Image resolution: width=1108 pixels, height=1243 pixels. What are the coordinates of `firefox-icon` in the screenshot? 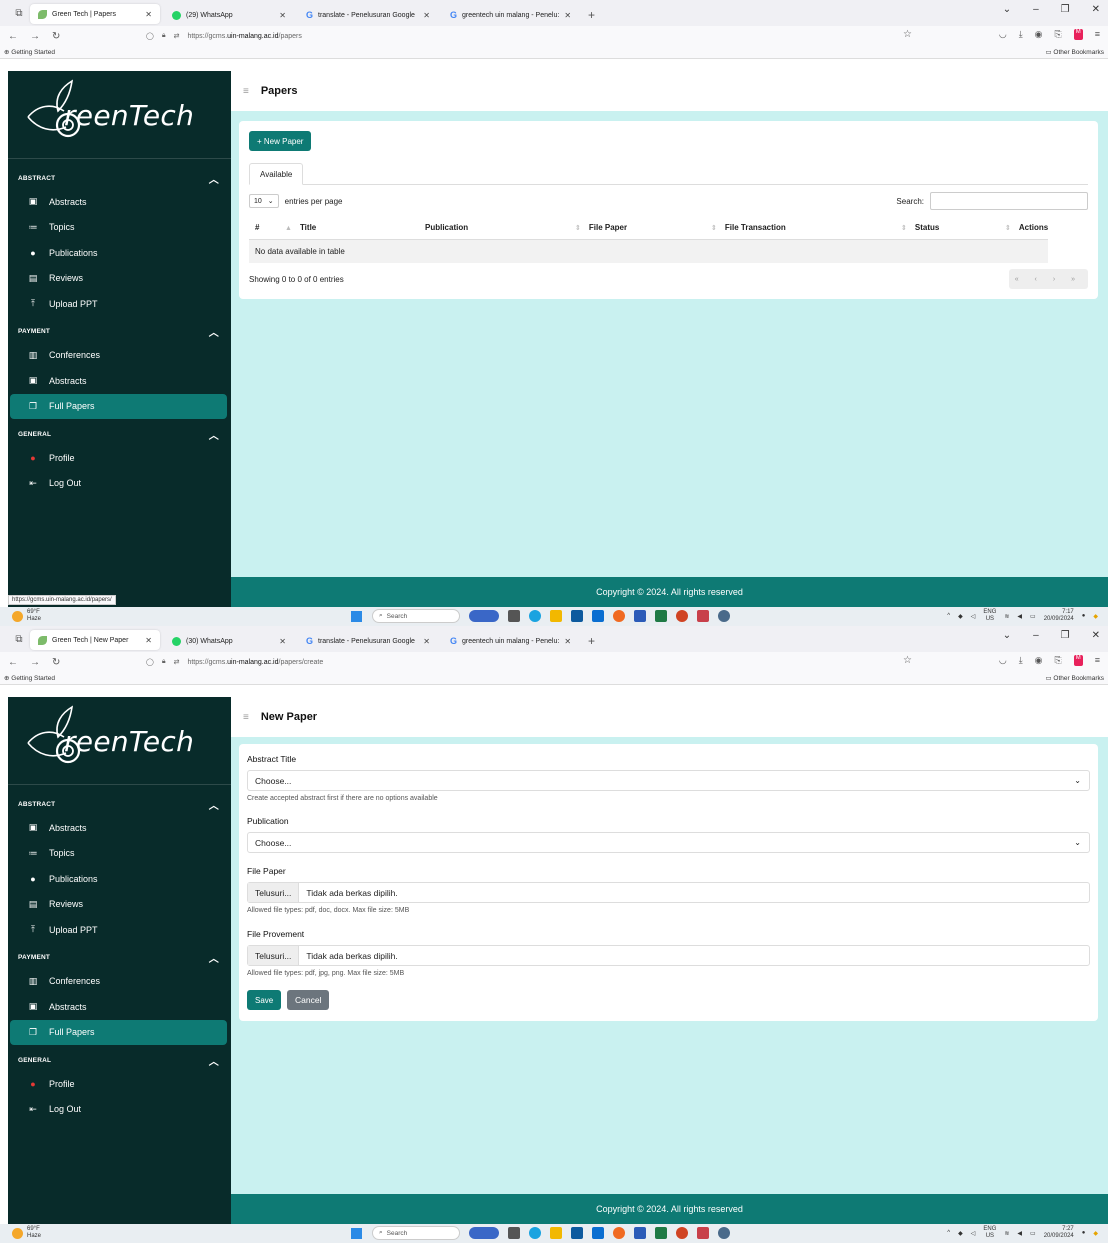 It's located at (619, 616).